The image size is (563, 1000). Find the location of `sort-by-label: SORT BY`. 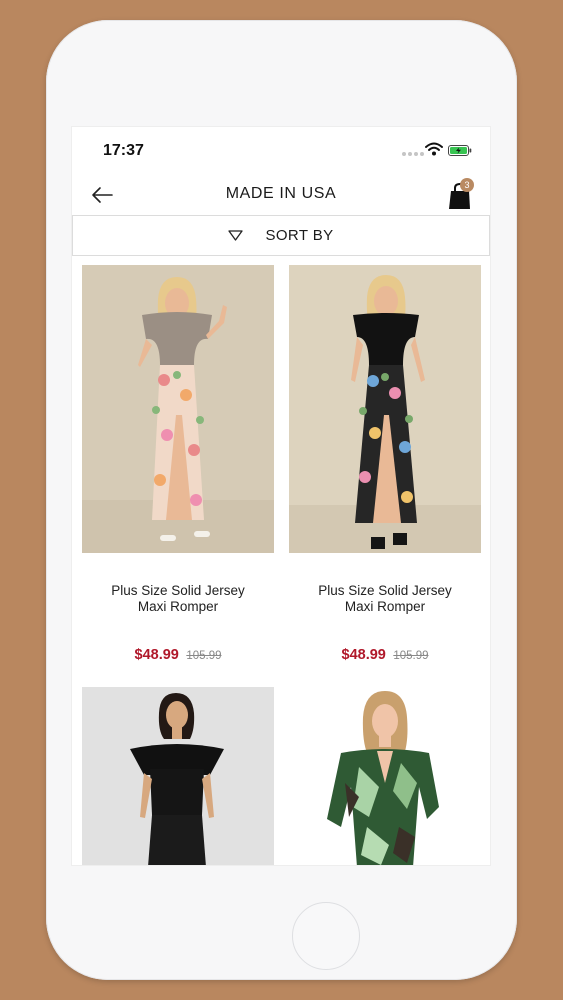

sort-by-label: SORT BY is located at coordinates (299, 235).